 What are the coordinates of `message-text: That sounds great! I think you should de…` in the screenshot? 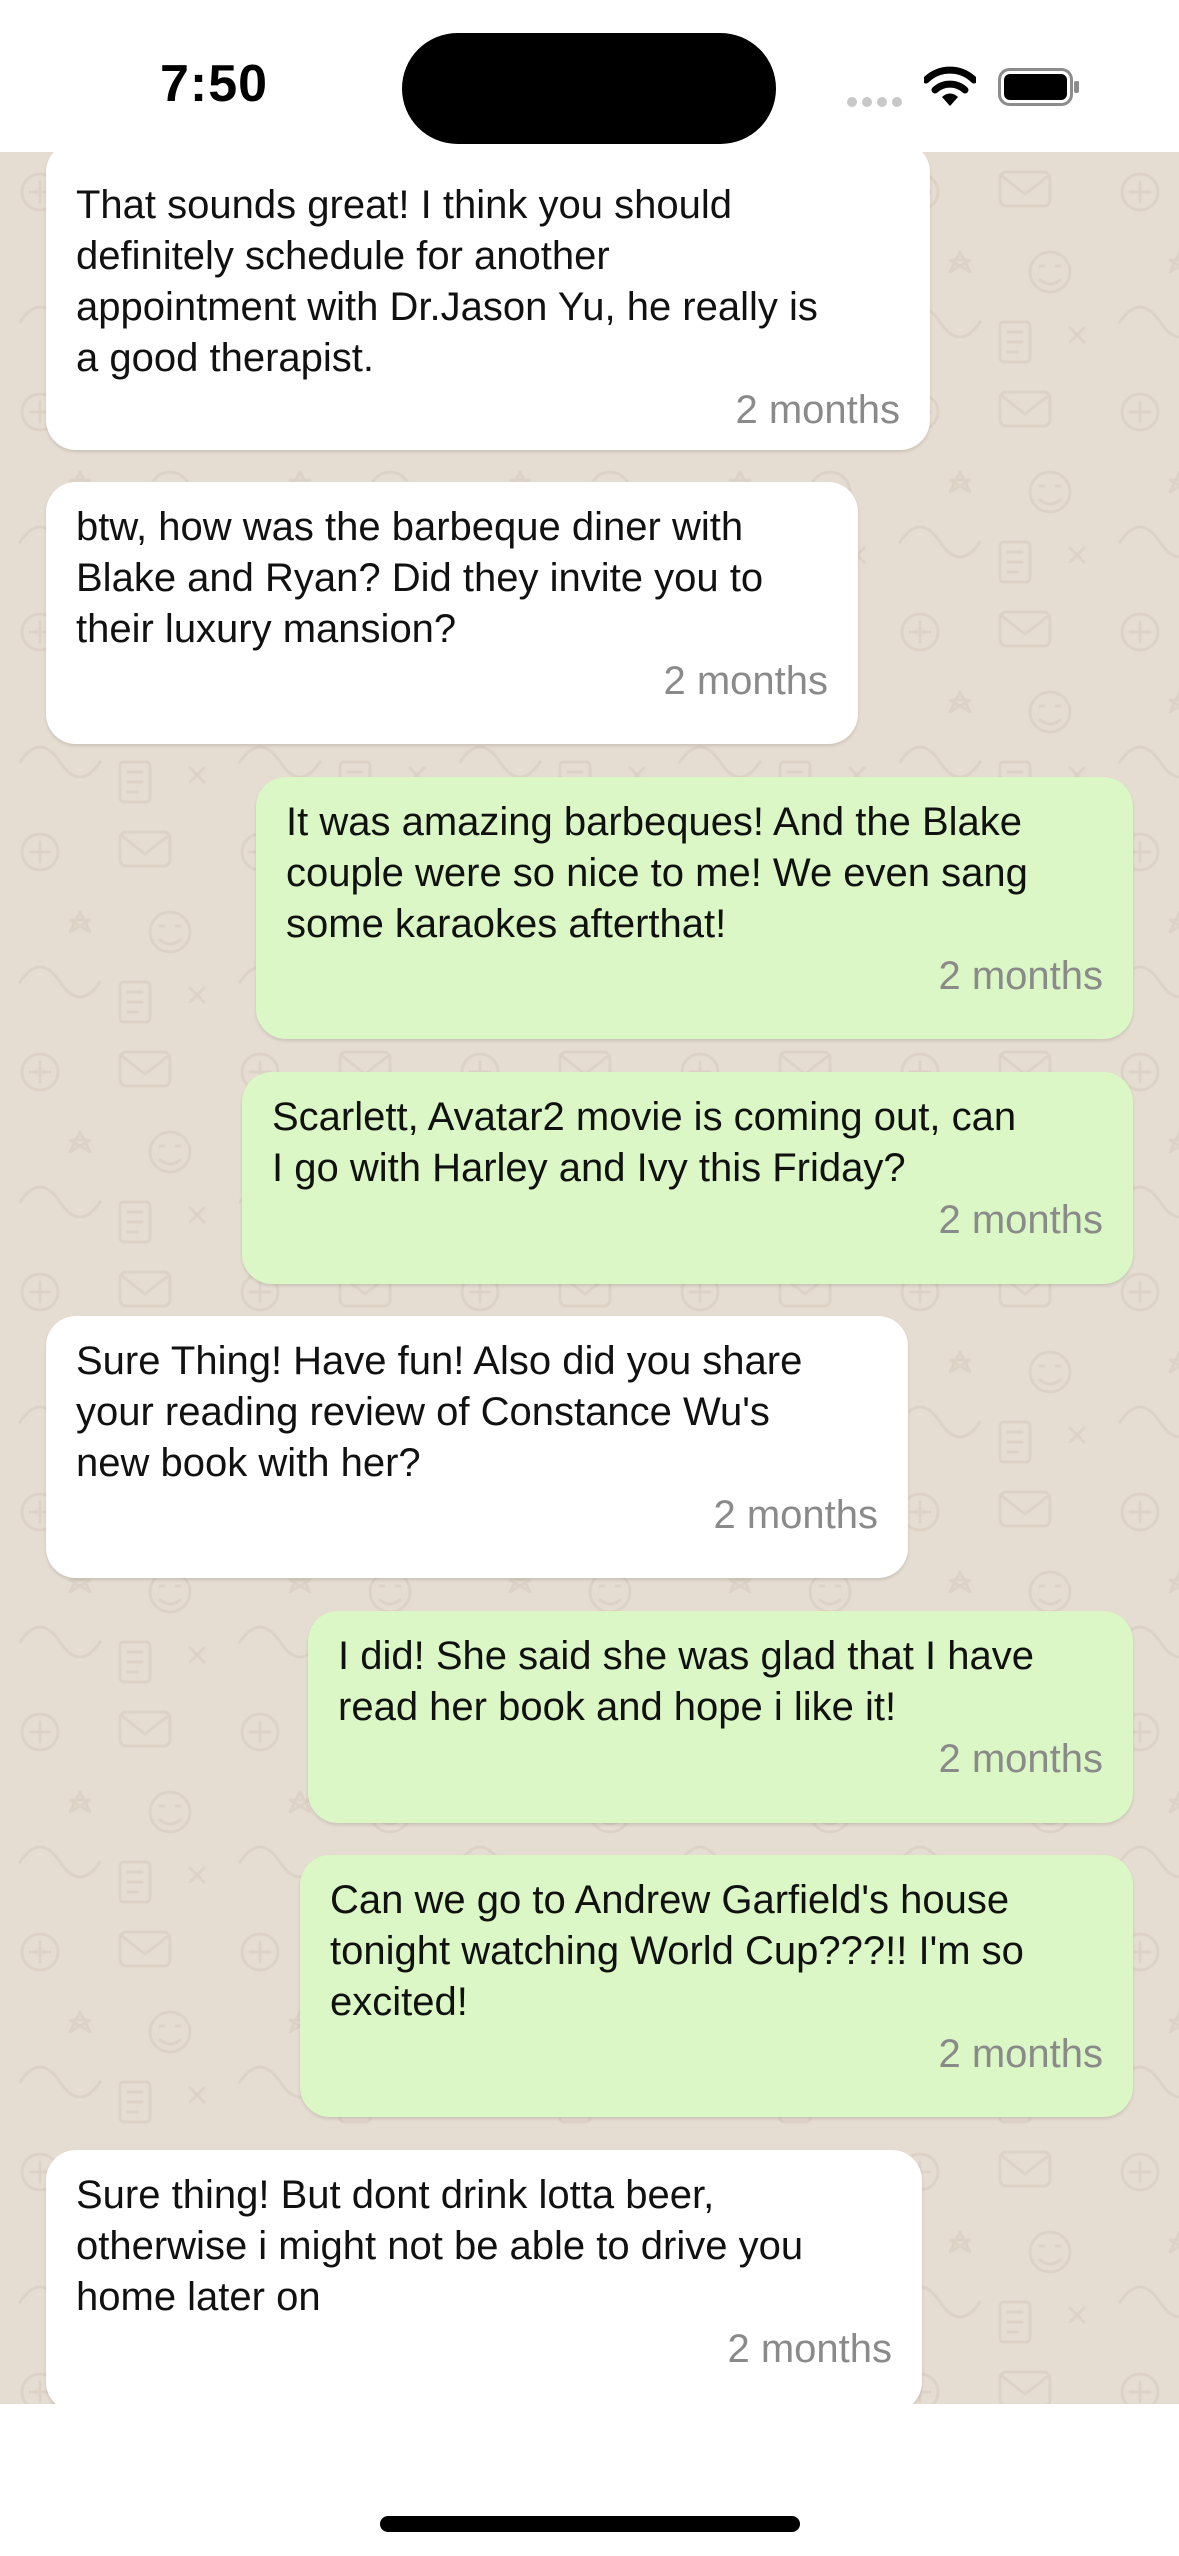 It's located at (447, 281).